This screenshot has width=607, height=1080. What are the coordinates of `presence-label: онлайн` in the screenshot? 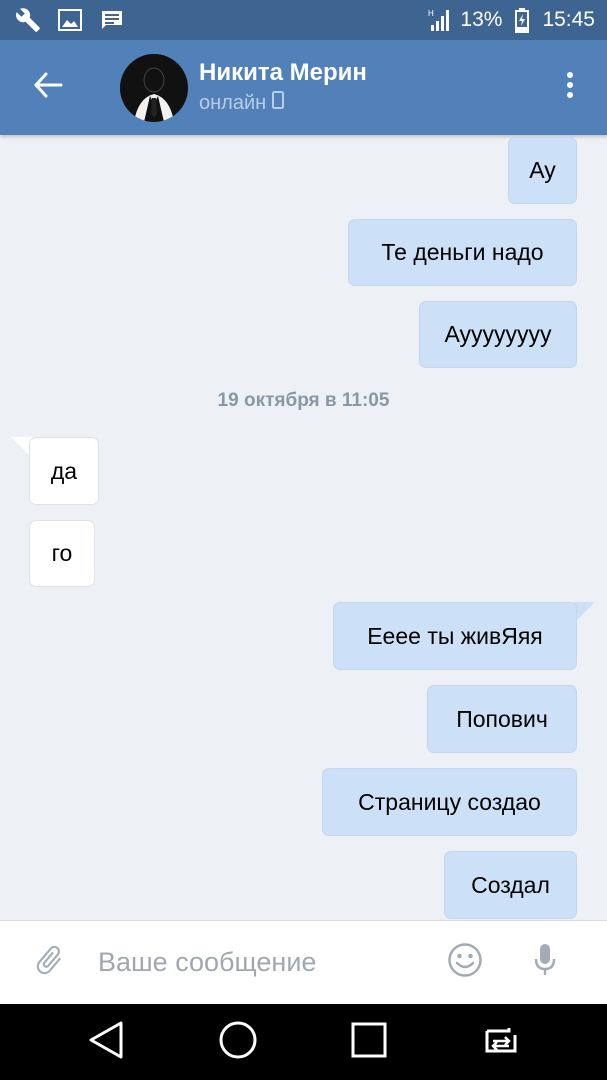 It's located at (233, 102).